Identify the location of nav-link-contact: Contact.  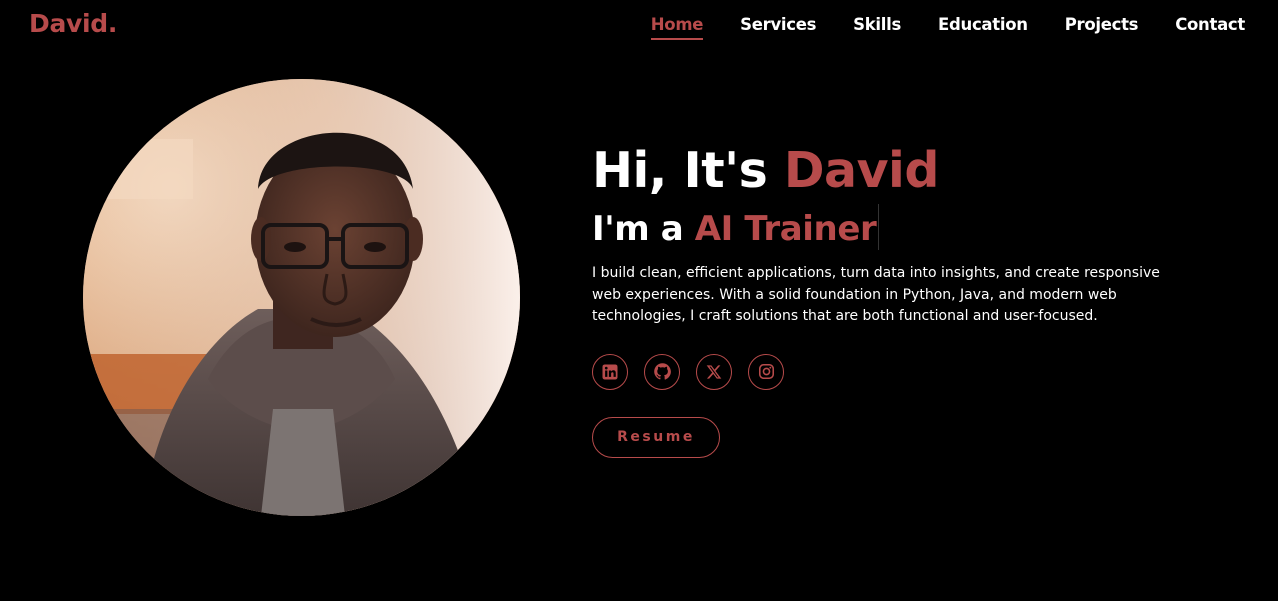
(1210, 26).